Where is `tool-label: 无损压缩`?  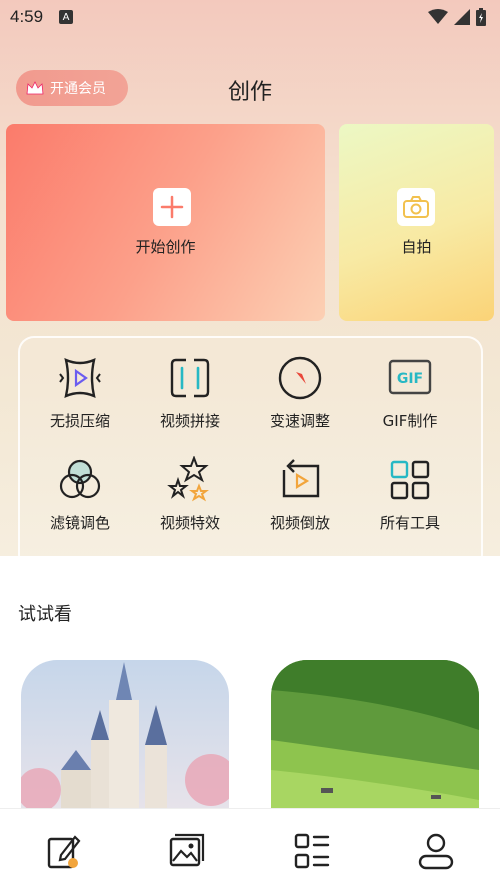
tool-label: 无损压缩 is located at coordinates (79, 421).